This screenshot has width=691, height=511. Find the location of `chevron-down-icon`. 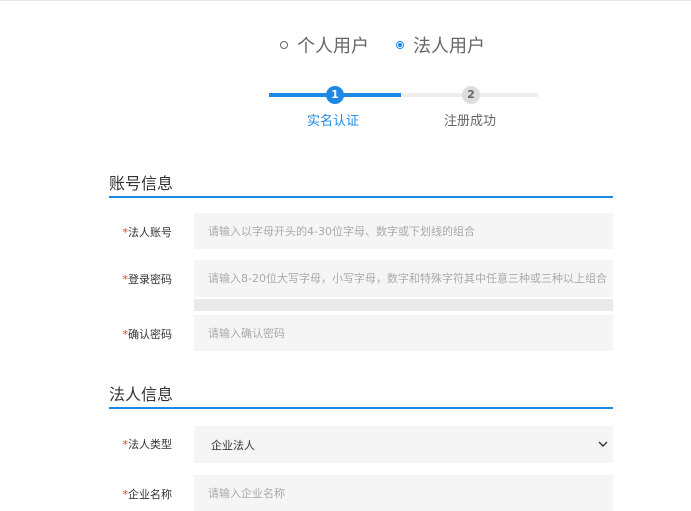

chevron-down-icon is located at coordinates (603, 444).